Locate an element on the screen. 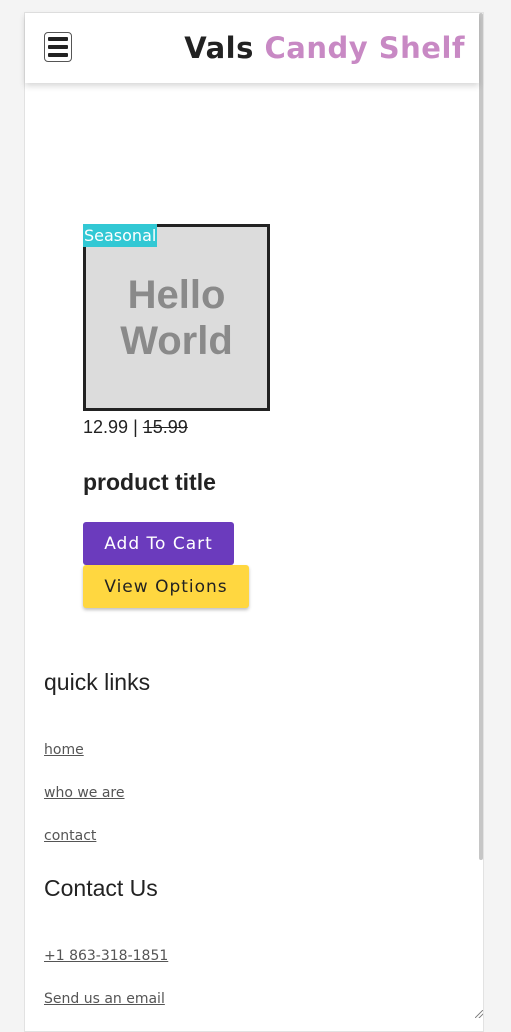 The height and width of the screenshot is (1032, 511). price-current: 12.99 is located at coordinates (106, 427).